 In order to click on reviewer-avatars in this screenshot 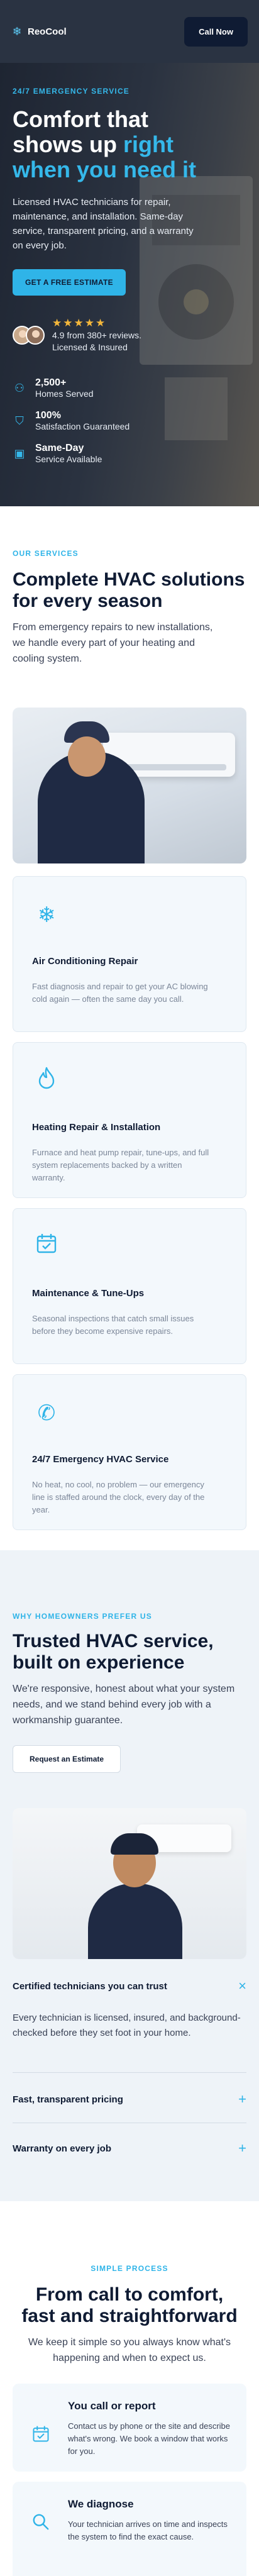, I will do `click(29, 335)`.